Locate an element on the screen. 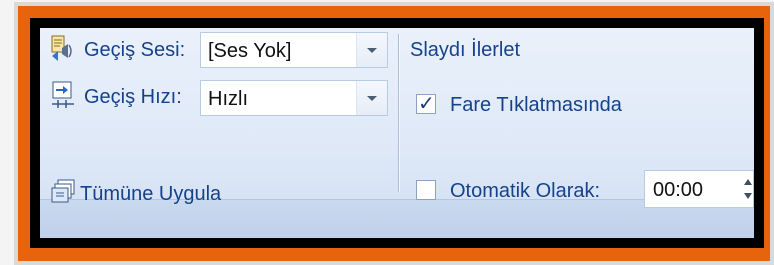 The image size is (774, 265). on-click-checkbox: ✓ is located at coordinates (426, 103).